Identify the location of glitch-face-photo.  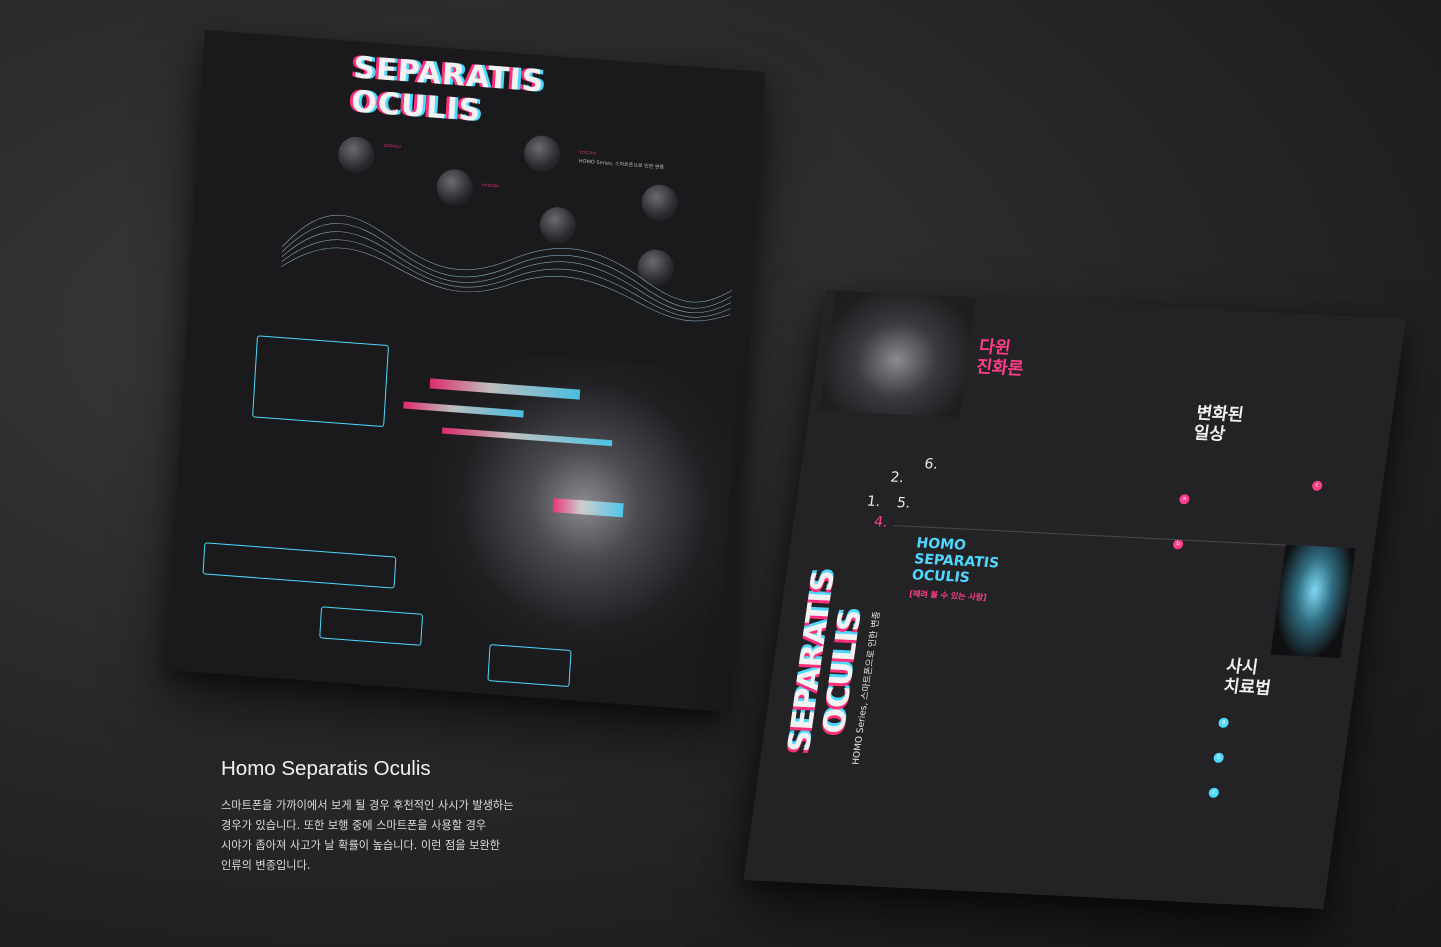
(567, 519).